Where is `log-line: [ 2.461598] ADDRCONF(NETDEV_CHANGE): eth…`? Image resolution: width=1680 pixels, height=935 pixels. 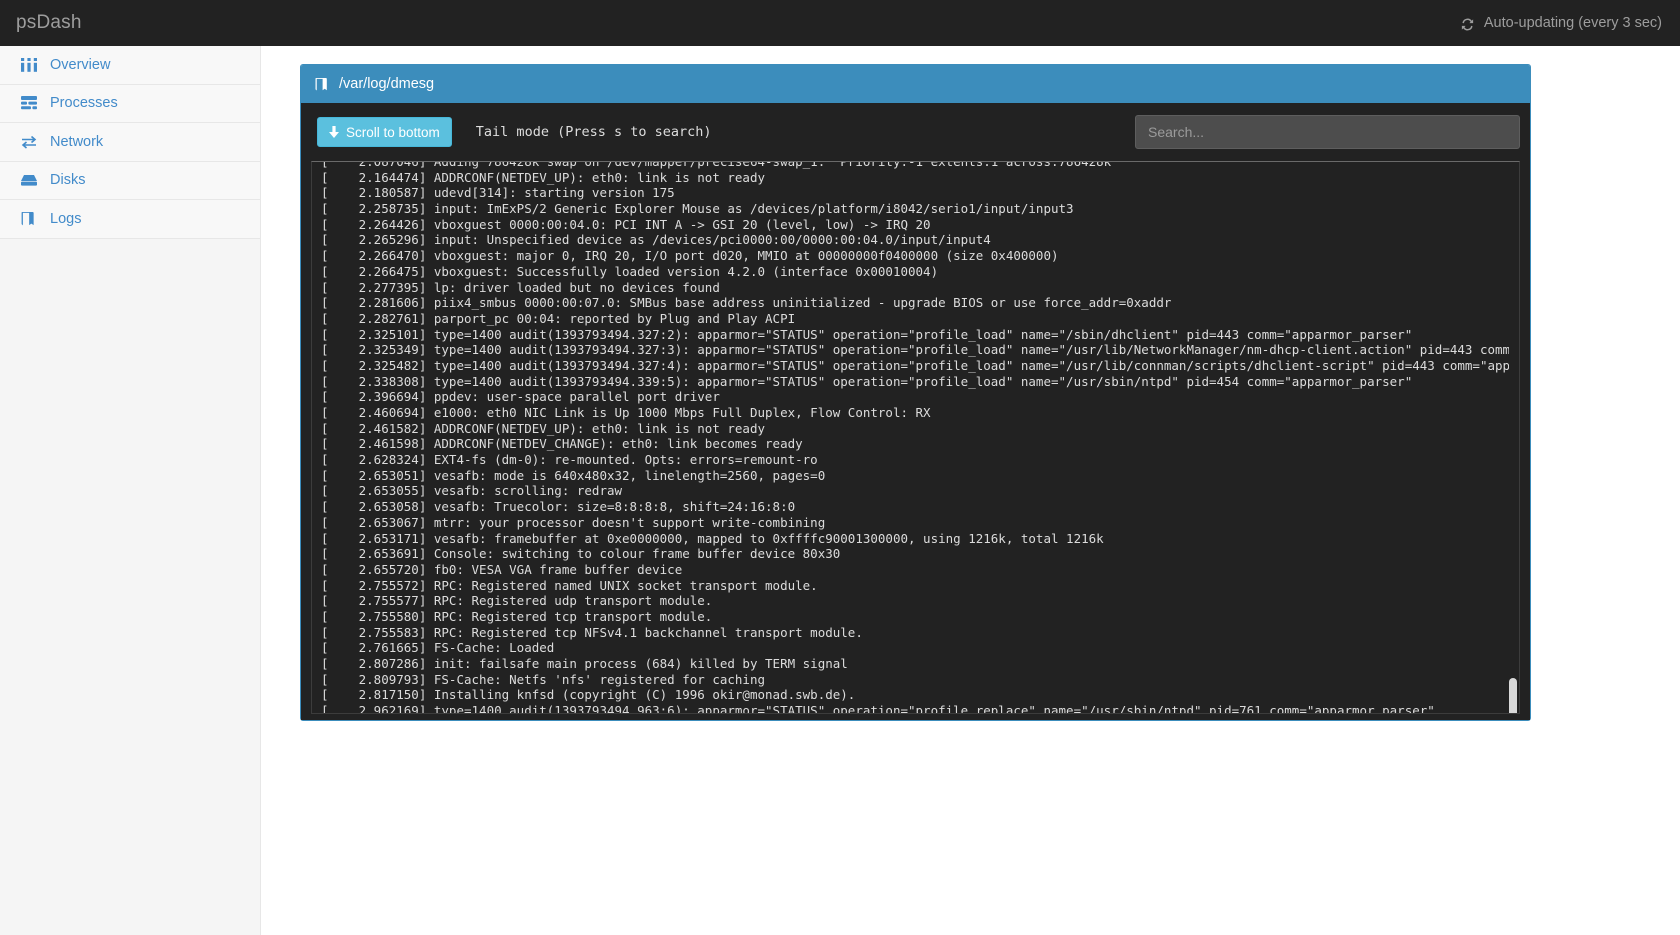 log-line: [ 2.461598] ADDRCONF(NETDEV_CHANGE): eth… is located at coordinates (562, 444).